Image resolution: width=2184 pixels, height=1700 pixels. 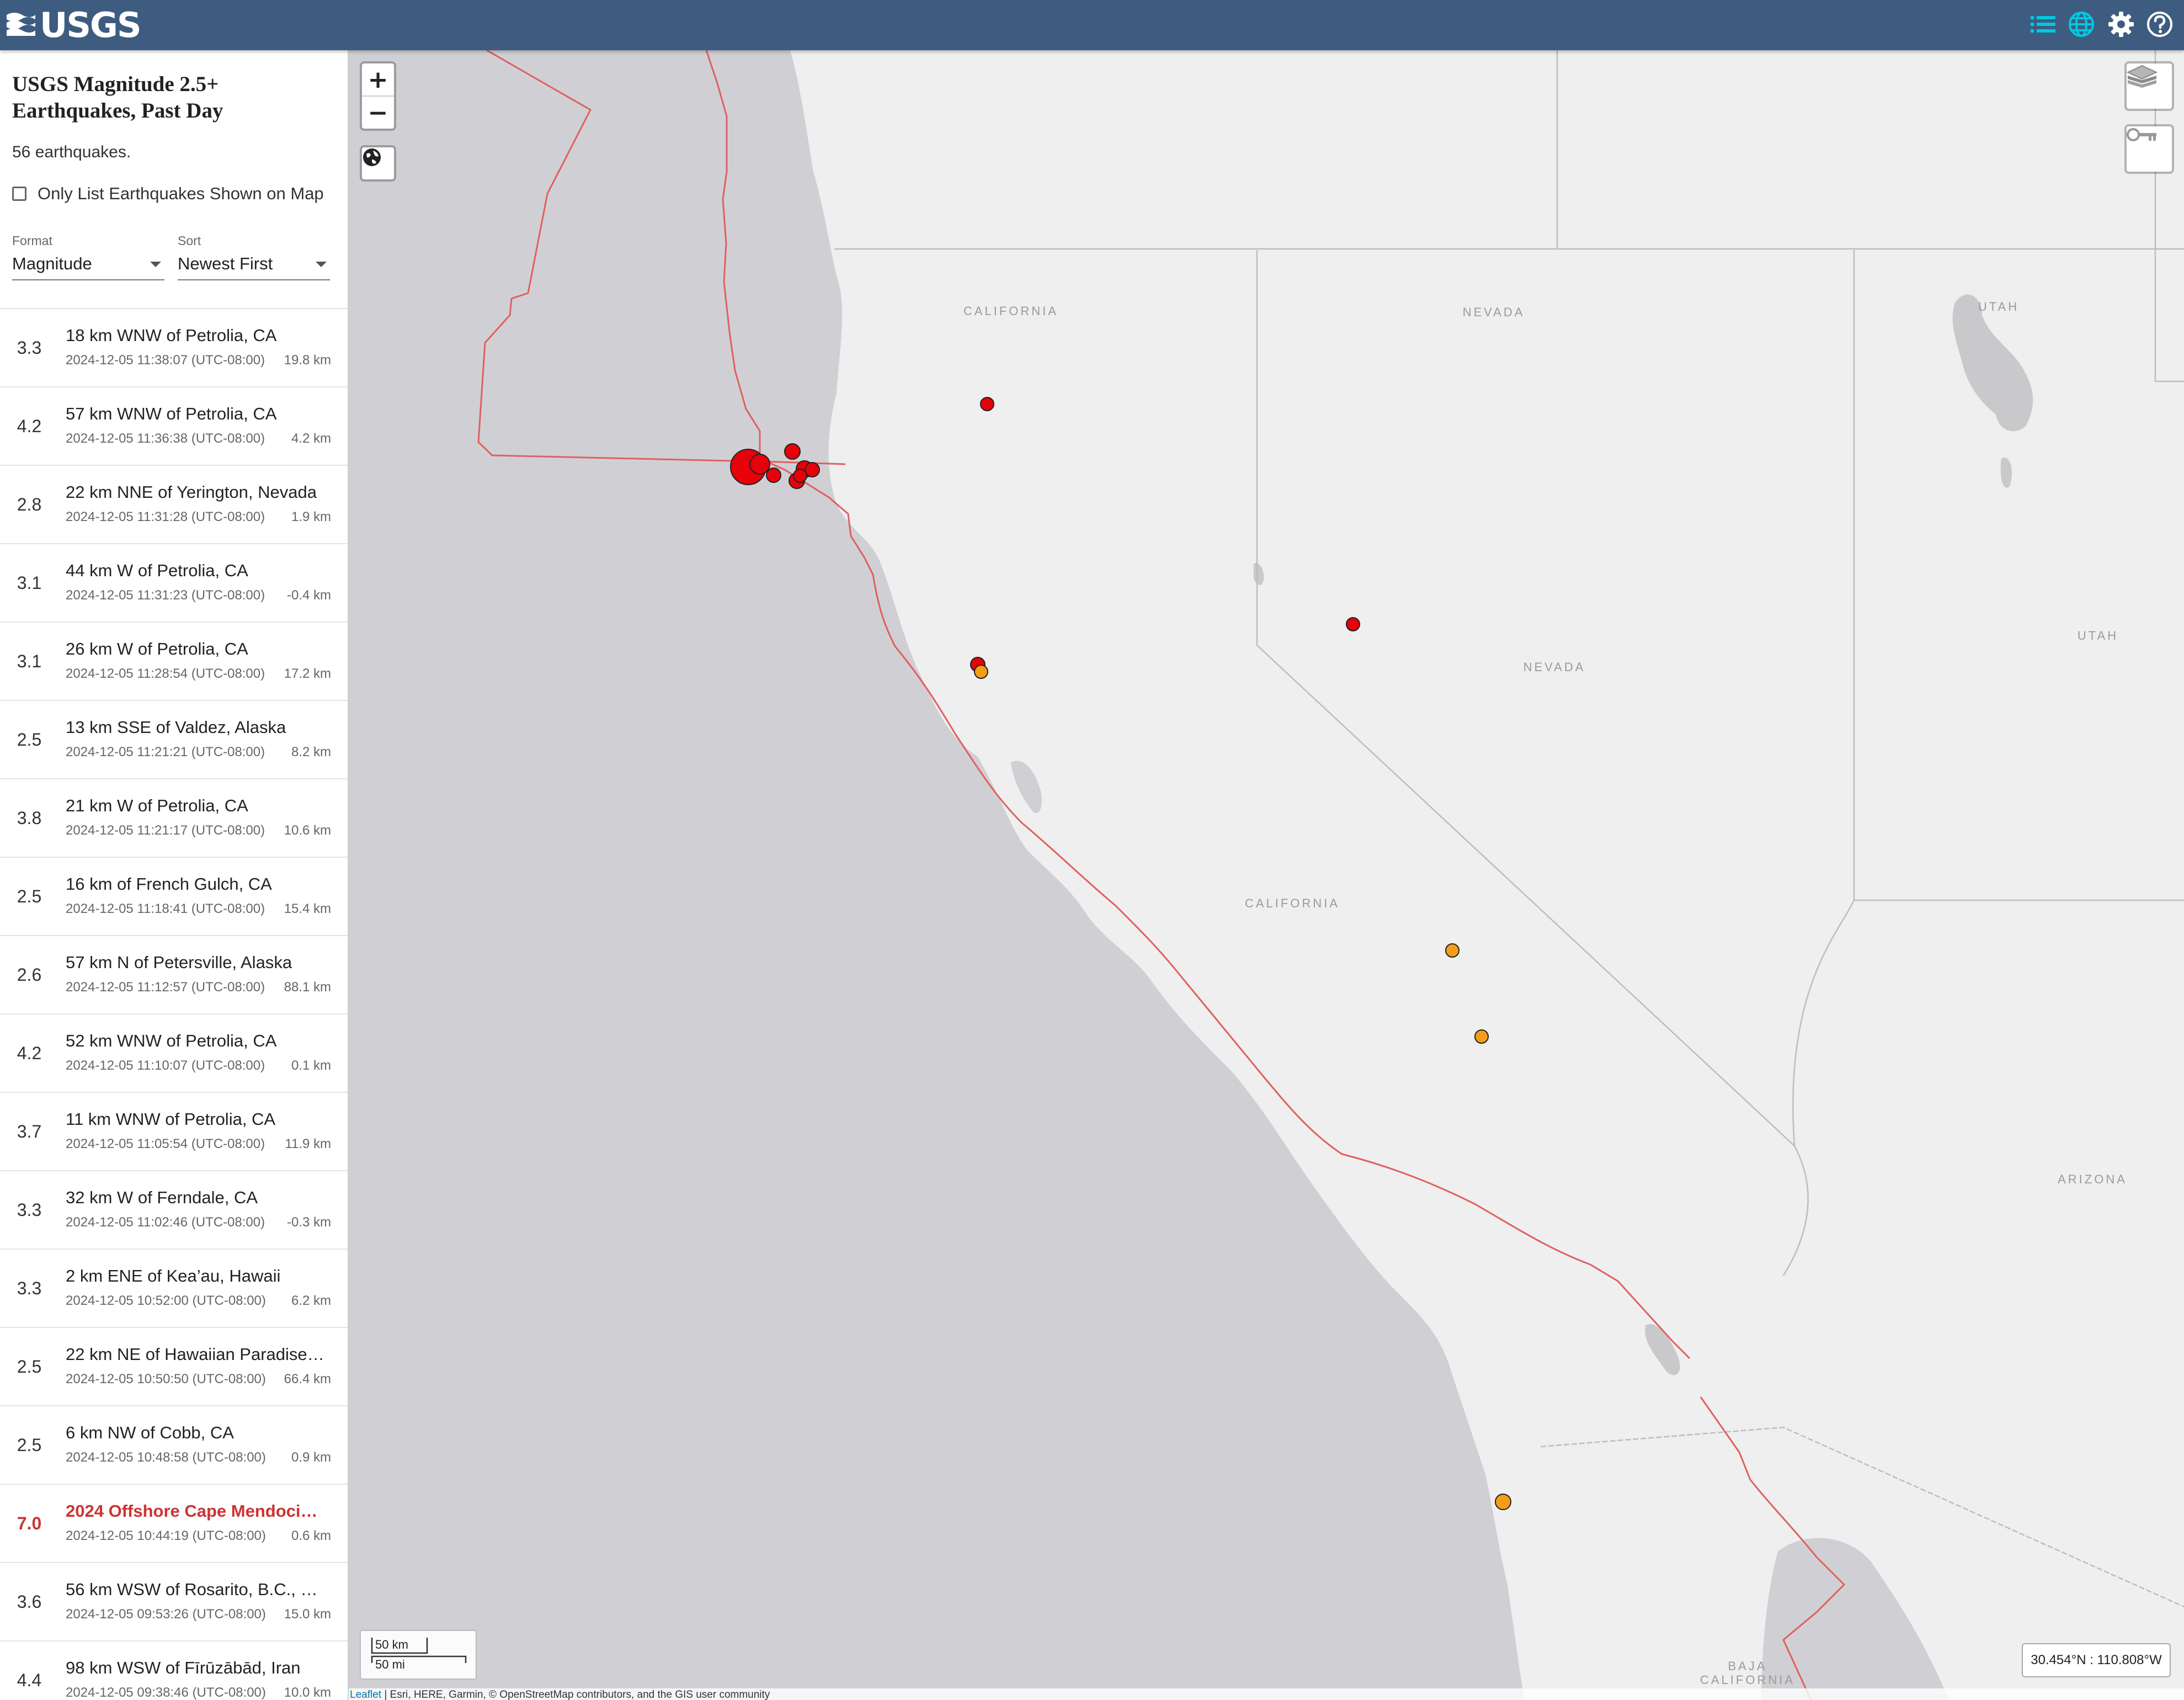 What do you see at coordinates (171, 1040) in the screenshot?
I see `place: 52 km WNW of Petrolia, CA` at bounding box center [171, 1040].